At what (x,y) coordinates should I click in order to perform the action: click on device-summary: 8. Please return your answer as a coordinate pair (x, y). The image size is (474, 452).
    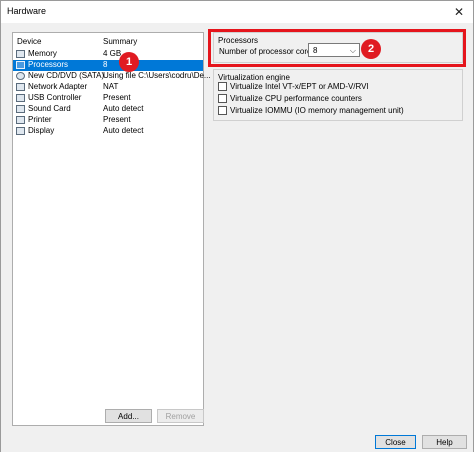
    Looking at the image, I should click on (105, 64).